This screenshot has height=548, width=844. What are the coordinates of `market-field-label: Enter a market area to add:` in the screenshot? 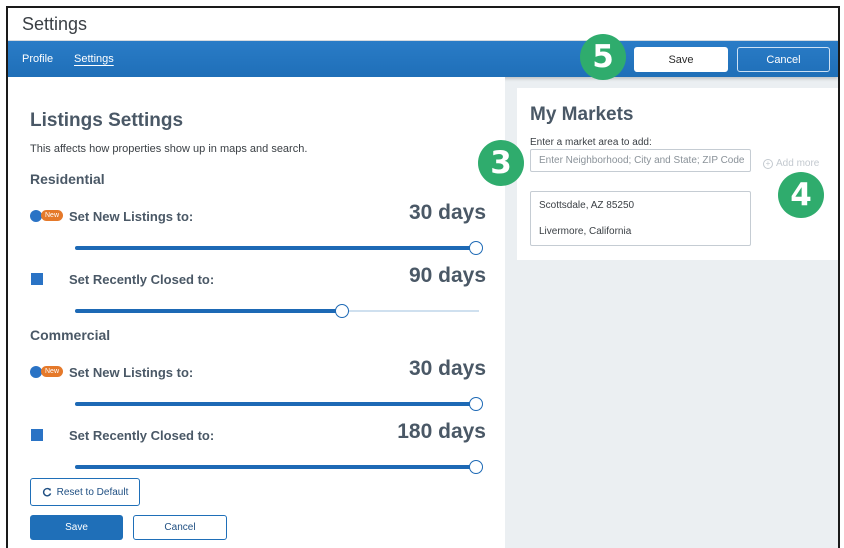 It's located at (591, 142).